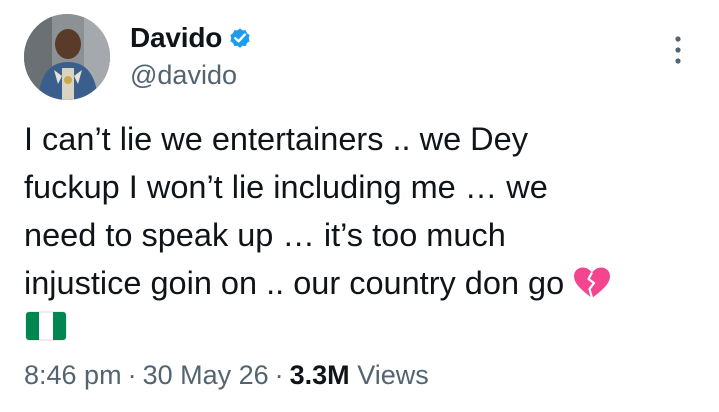 Image resolution: width=719 pixels, height=412 pixels. What do you see at coordinates (276, 139) in the screenshot?
I see `tweet-text-line: I can’t lie we entertainers .. we Dey` at bounding box center [276, 139].